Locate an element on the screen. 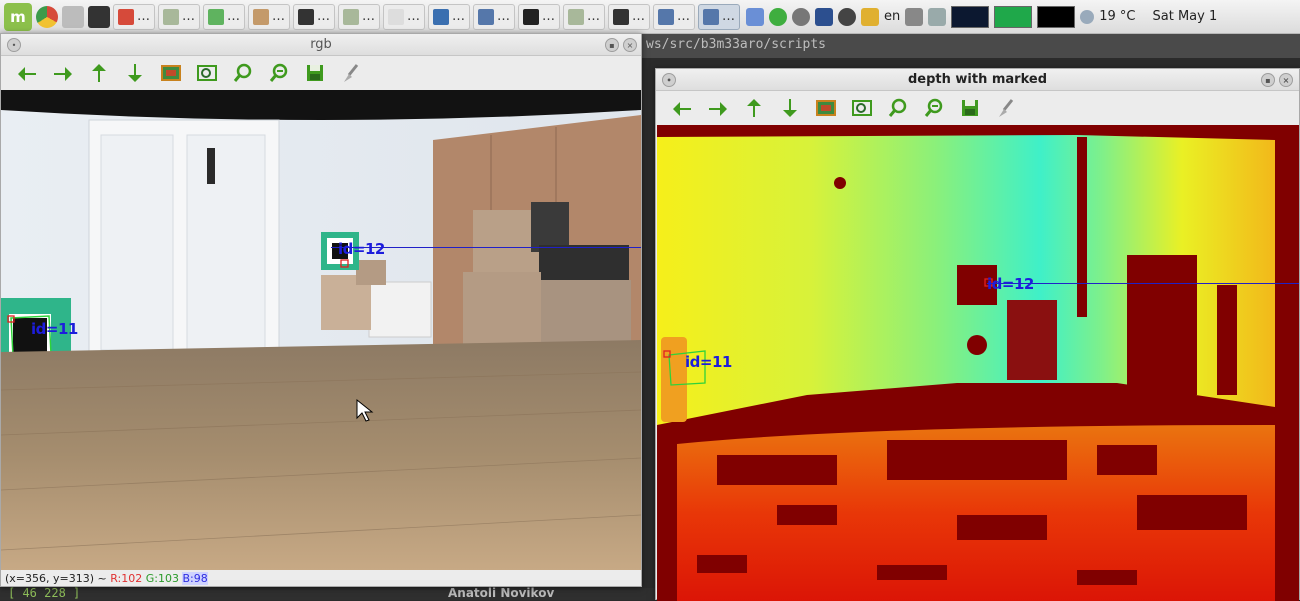 The width and height of the screenshot is (1300, 601). cpu-graph-icon is located at coordinates (1056, 16).